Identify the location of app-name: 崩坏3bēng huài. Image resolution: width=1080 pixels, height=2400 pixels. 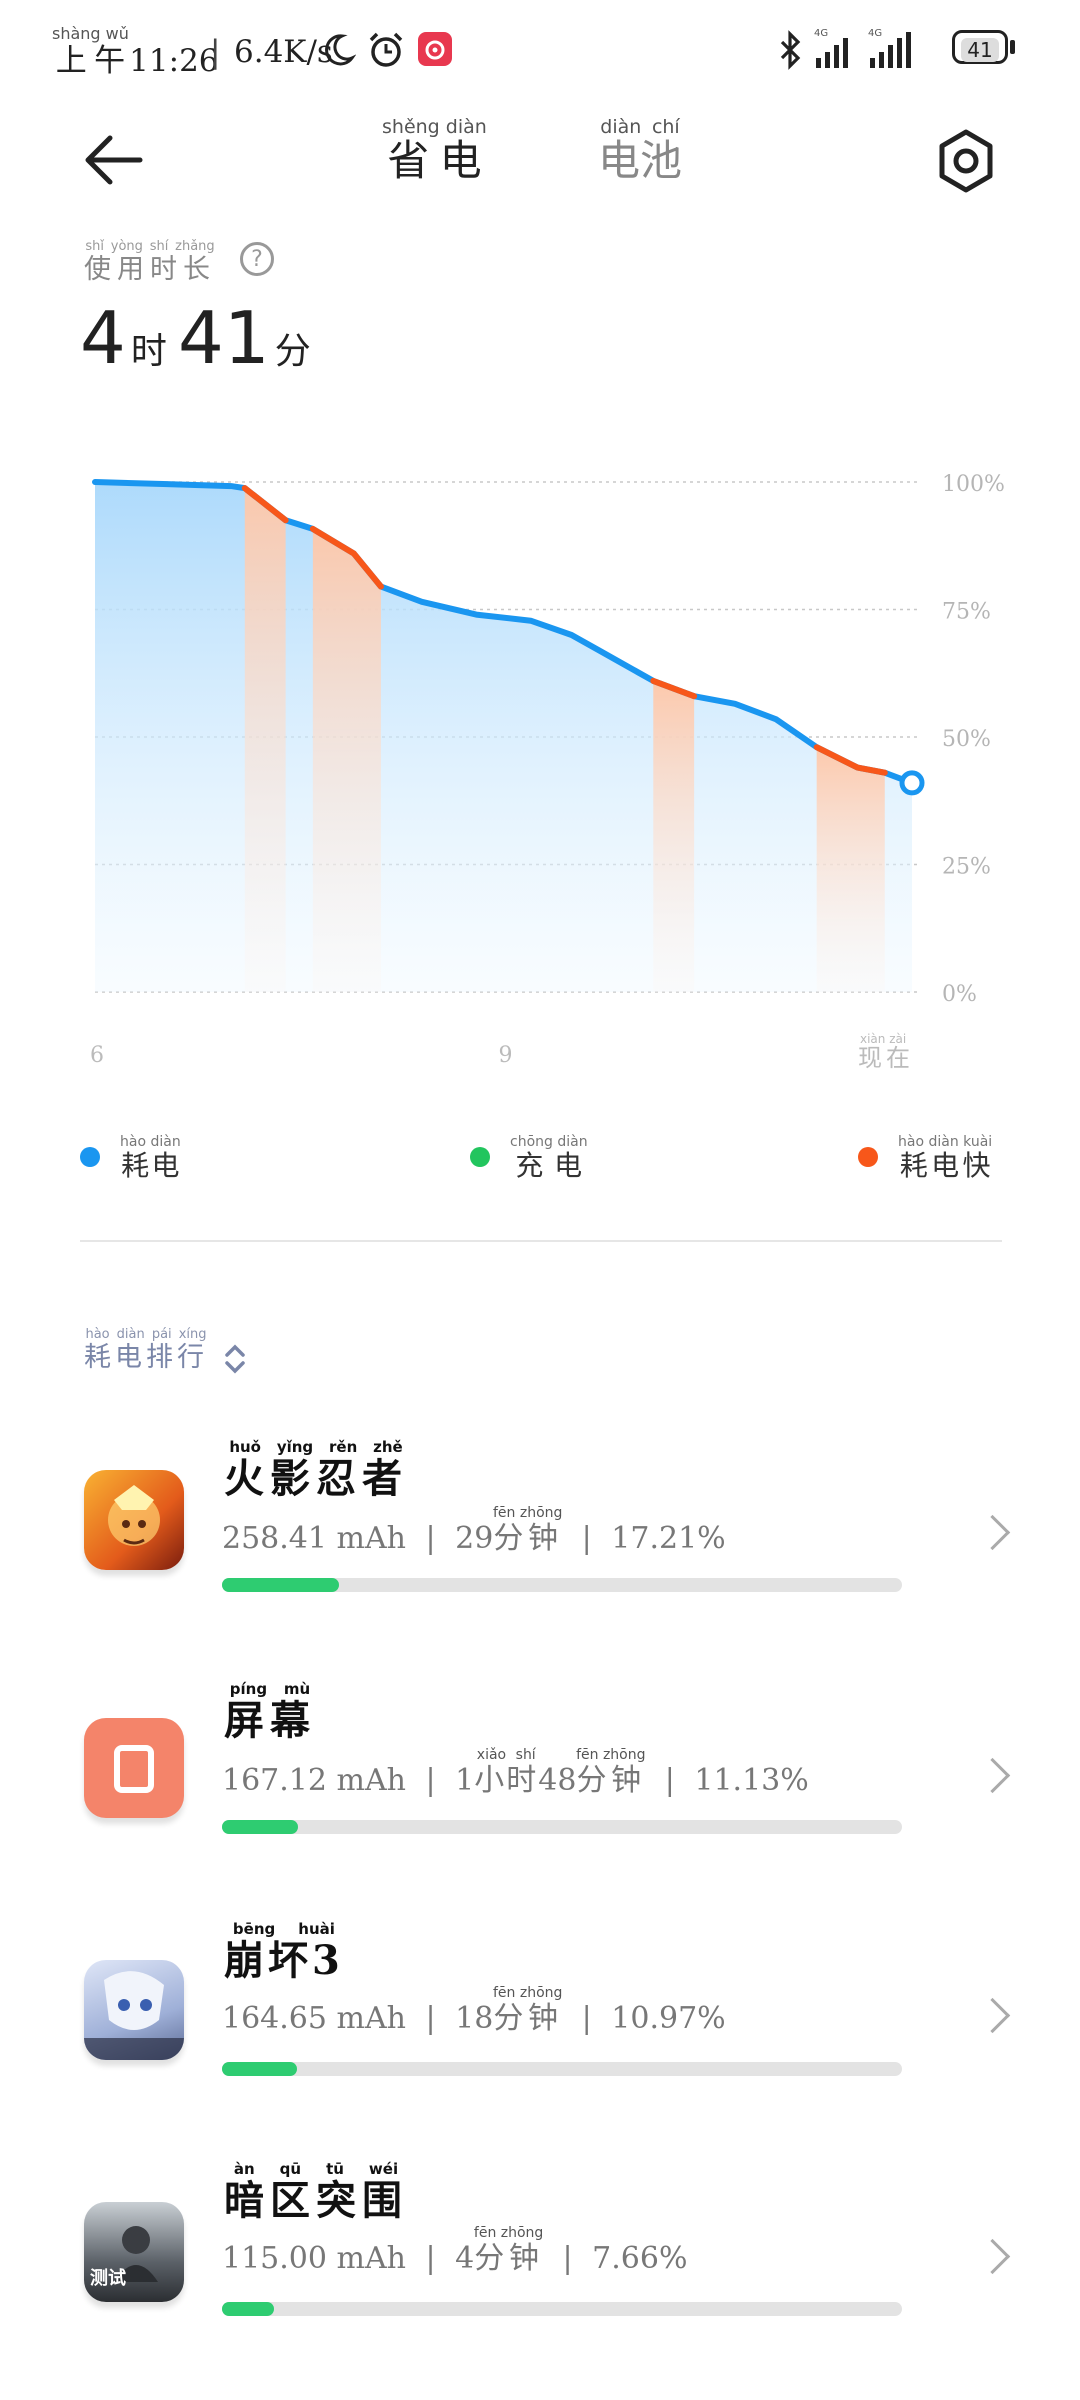
(284, 1952).